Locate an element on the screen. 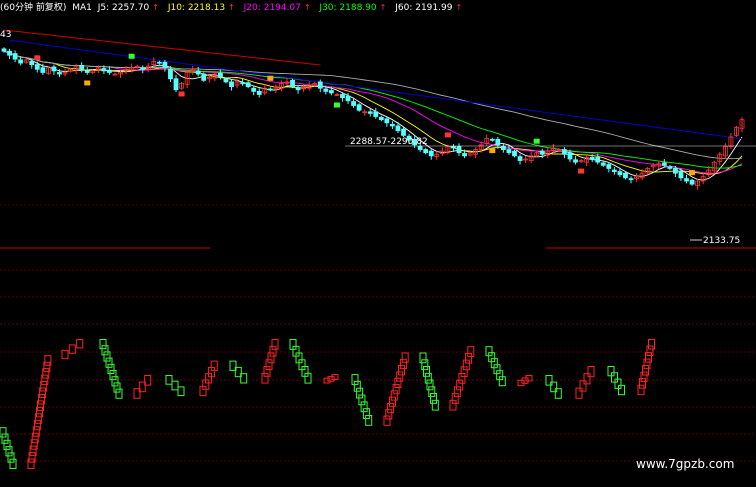 This screenshot has height=487, width=756. watermark-text: www.7gpzb.com is located at coordinates (685, 464).